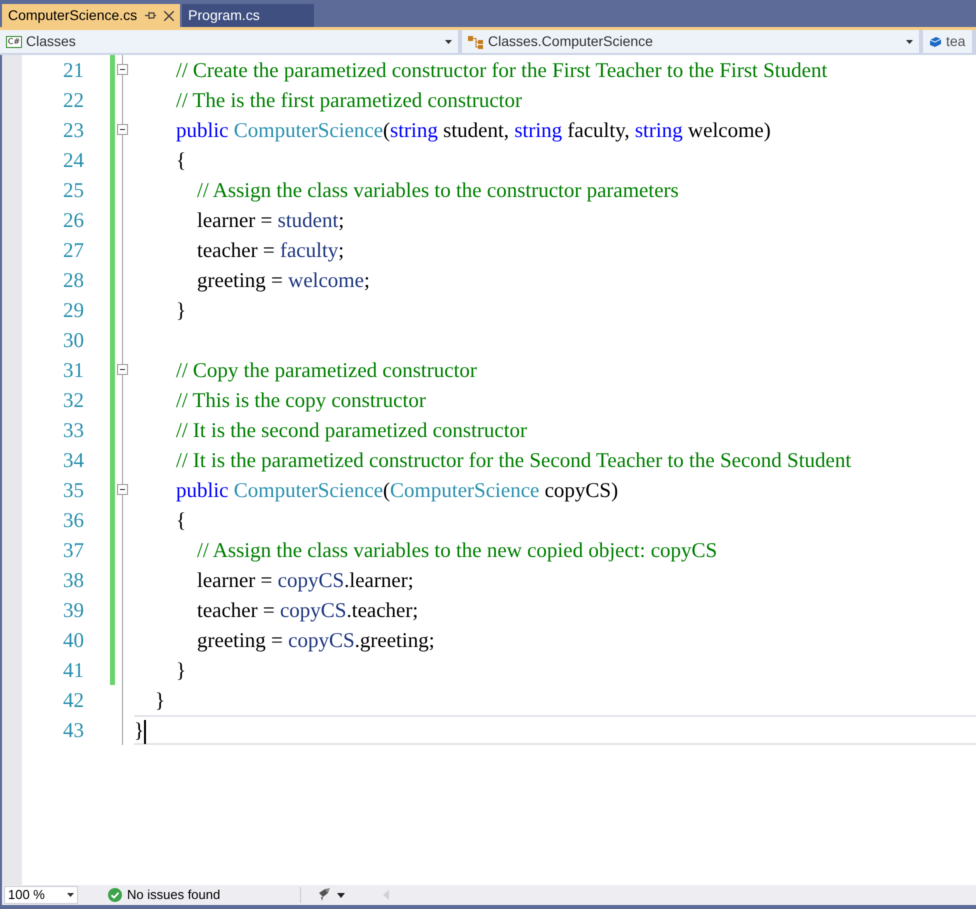 This screenshot has width=976, height=909. I want to click on csharp-file-icon: C#, so click(14, 42).